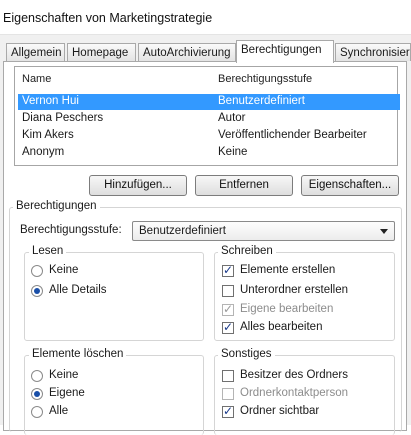  Describe the element at coordinates (228, 309) in the screenshot. I see `edit-own-checkbox: ✓` at that location.